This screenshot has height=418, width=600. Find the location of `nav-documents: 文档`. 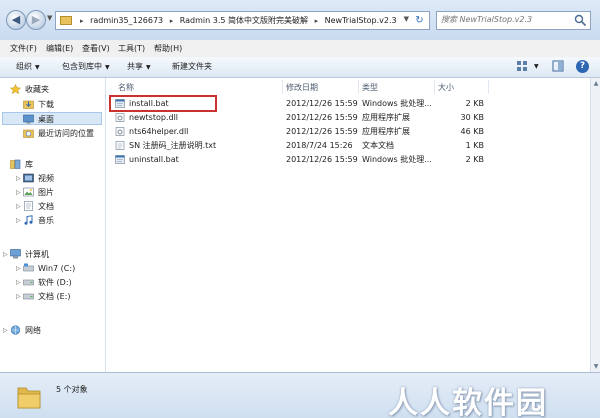

nav-documents: 文档 is located at coordinates (38, 206).